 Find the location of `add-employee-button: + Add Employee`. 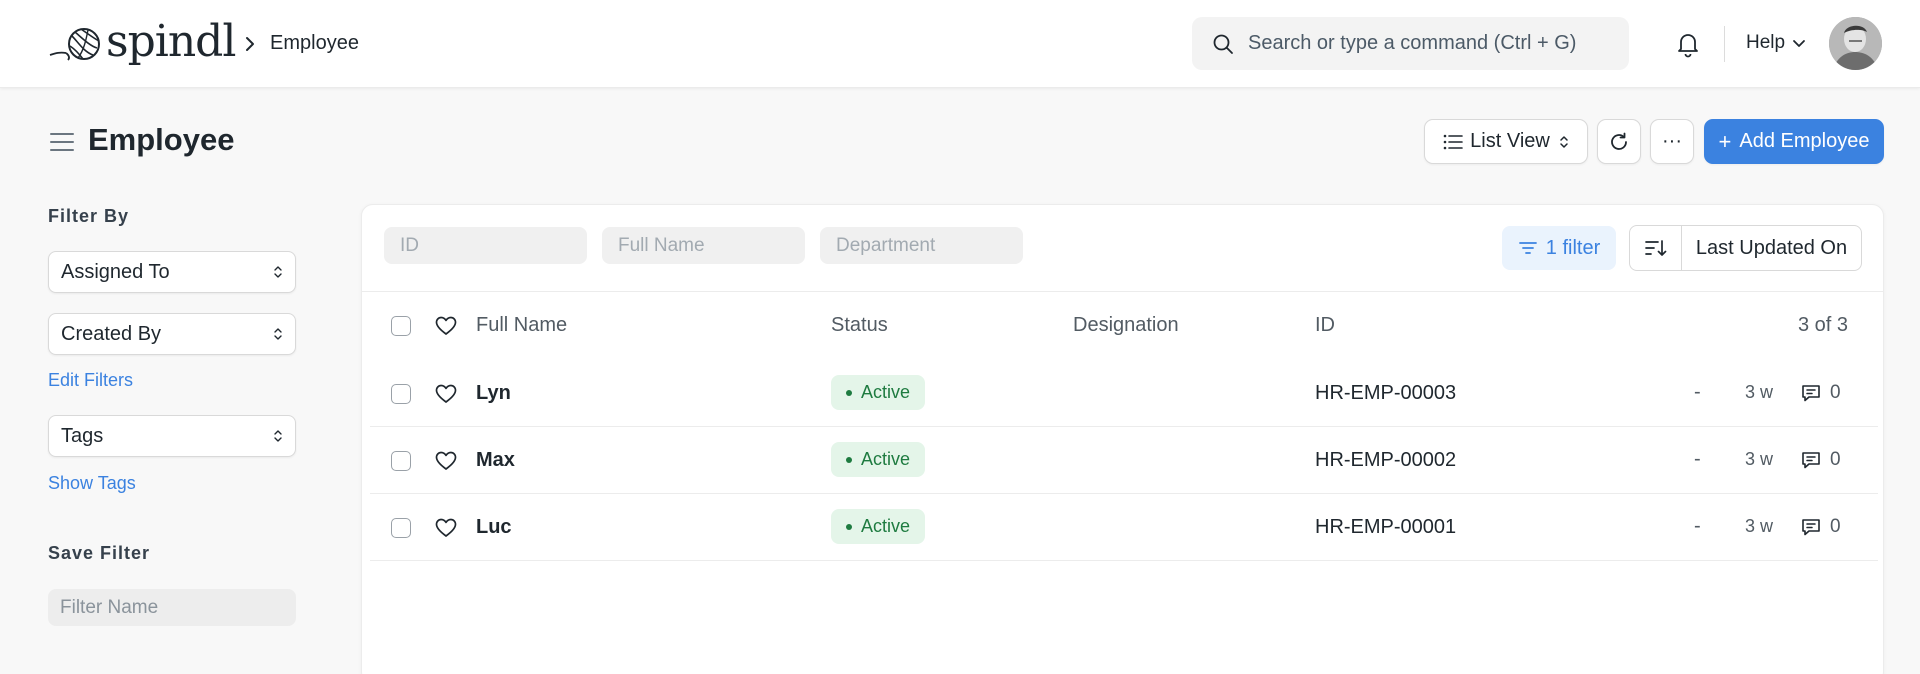

add-employee-button: + Add Employee is located at coordinates (1794, 141).